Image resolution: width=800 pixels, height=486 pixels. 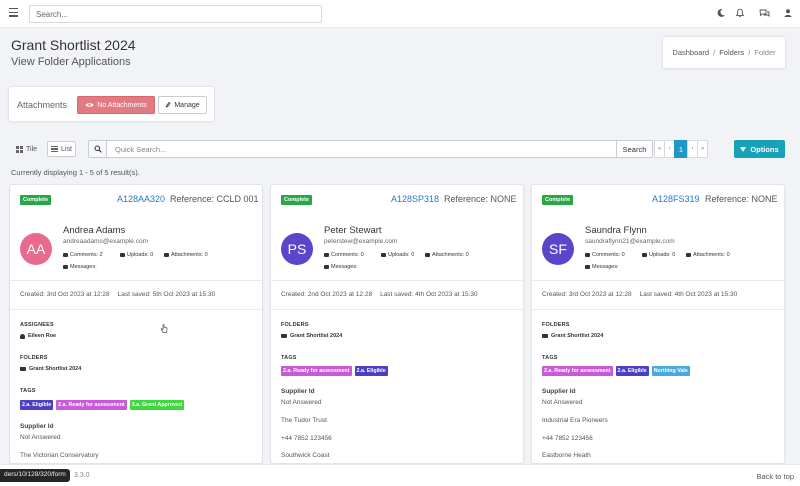 I want to click on application-id-link: A128SP318, so click(x=415, y=199).